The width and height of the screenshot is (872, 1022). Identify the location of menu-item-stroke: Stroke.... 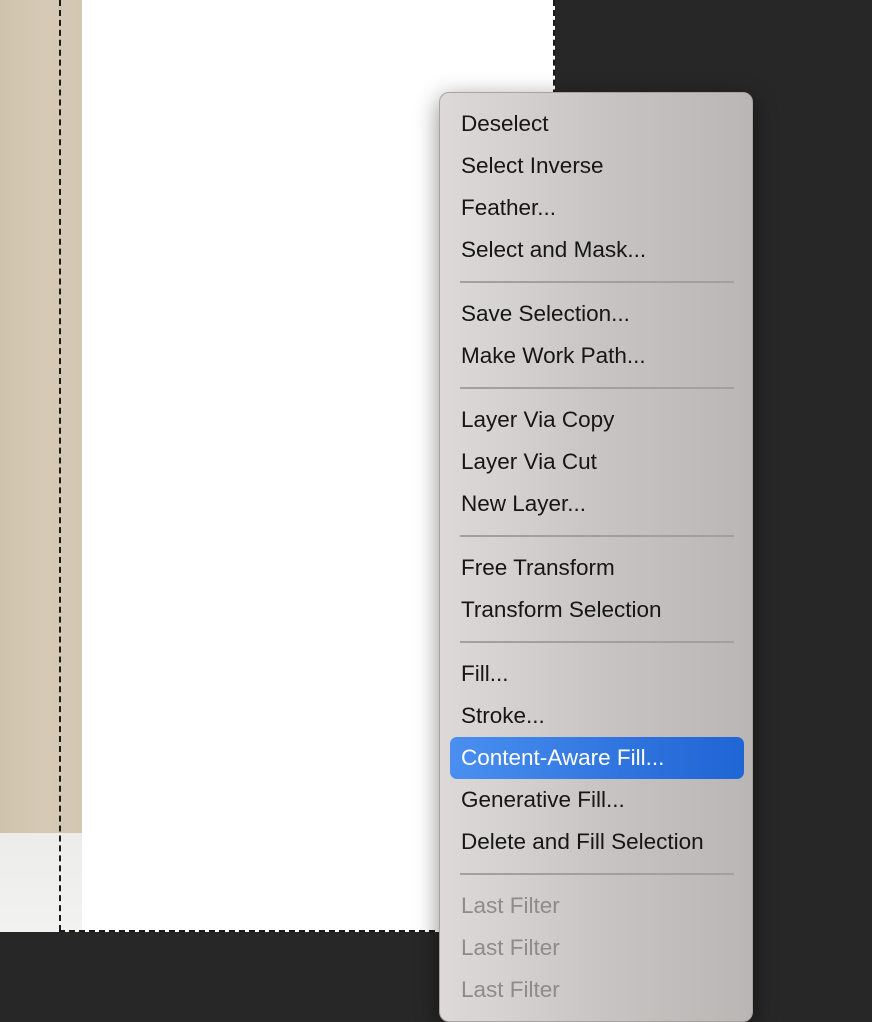
(597, 716).